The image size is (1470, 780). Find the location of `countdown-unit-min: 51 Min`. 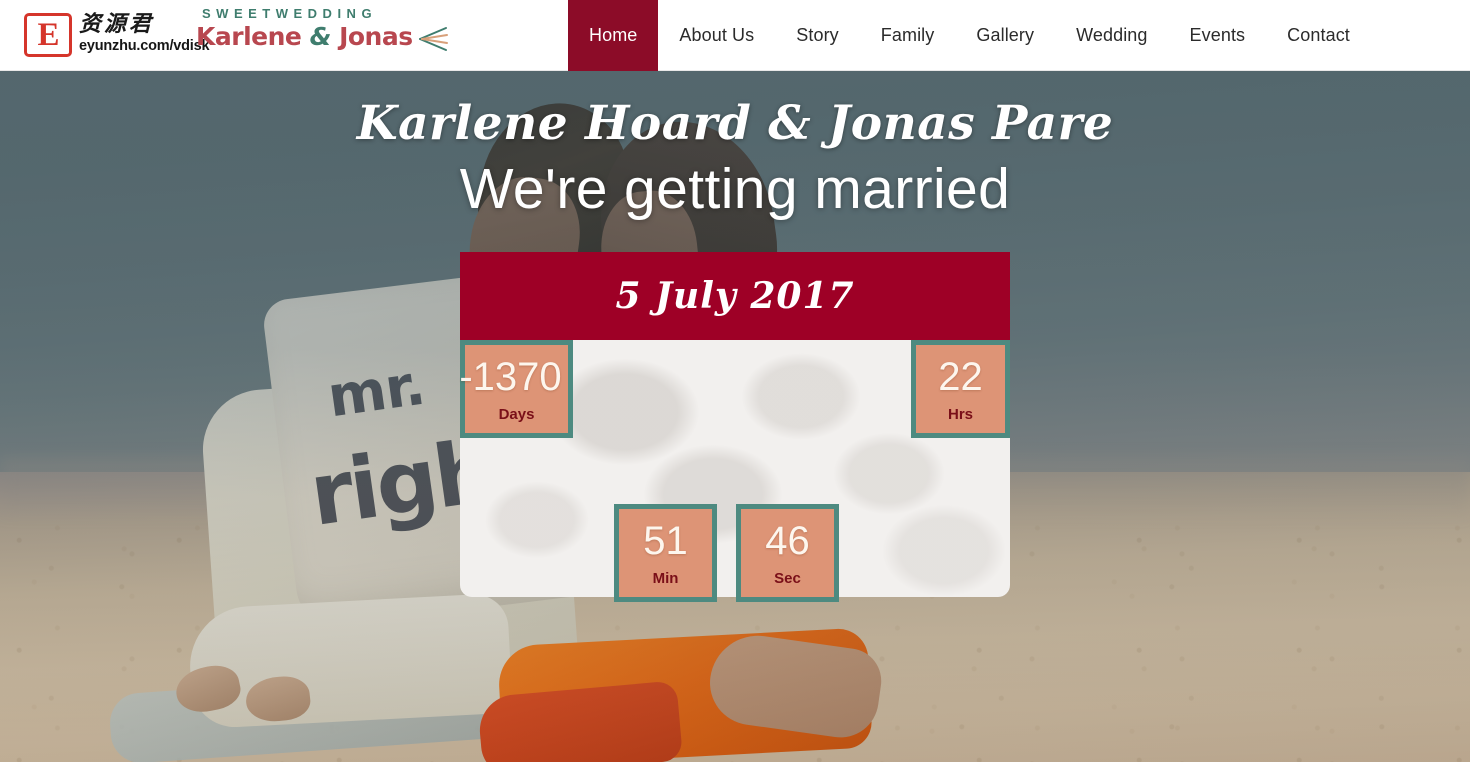

countdown-unit-min: 51 Min is located at coordinates (665, 553).